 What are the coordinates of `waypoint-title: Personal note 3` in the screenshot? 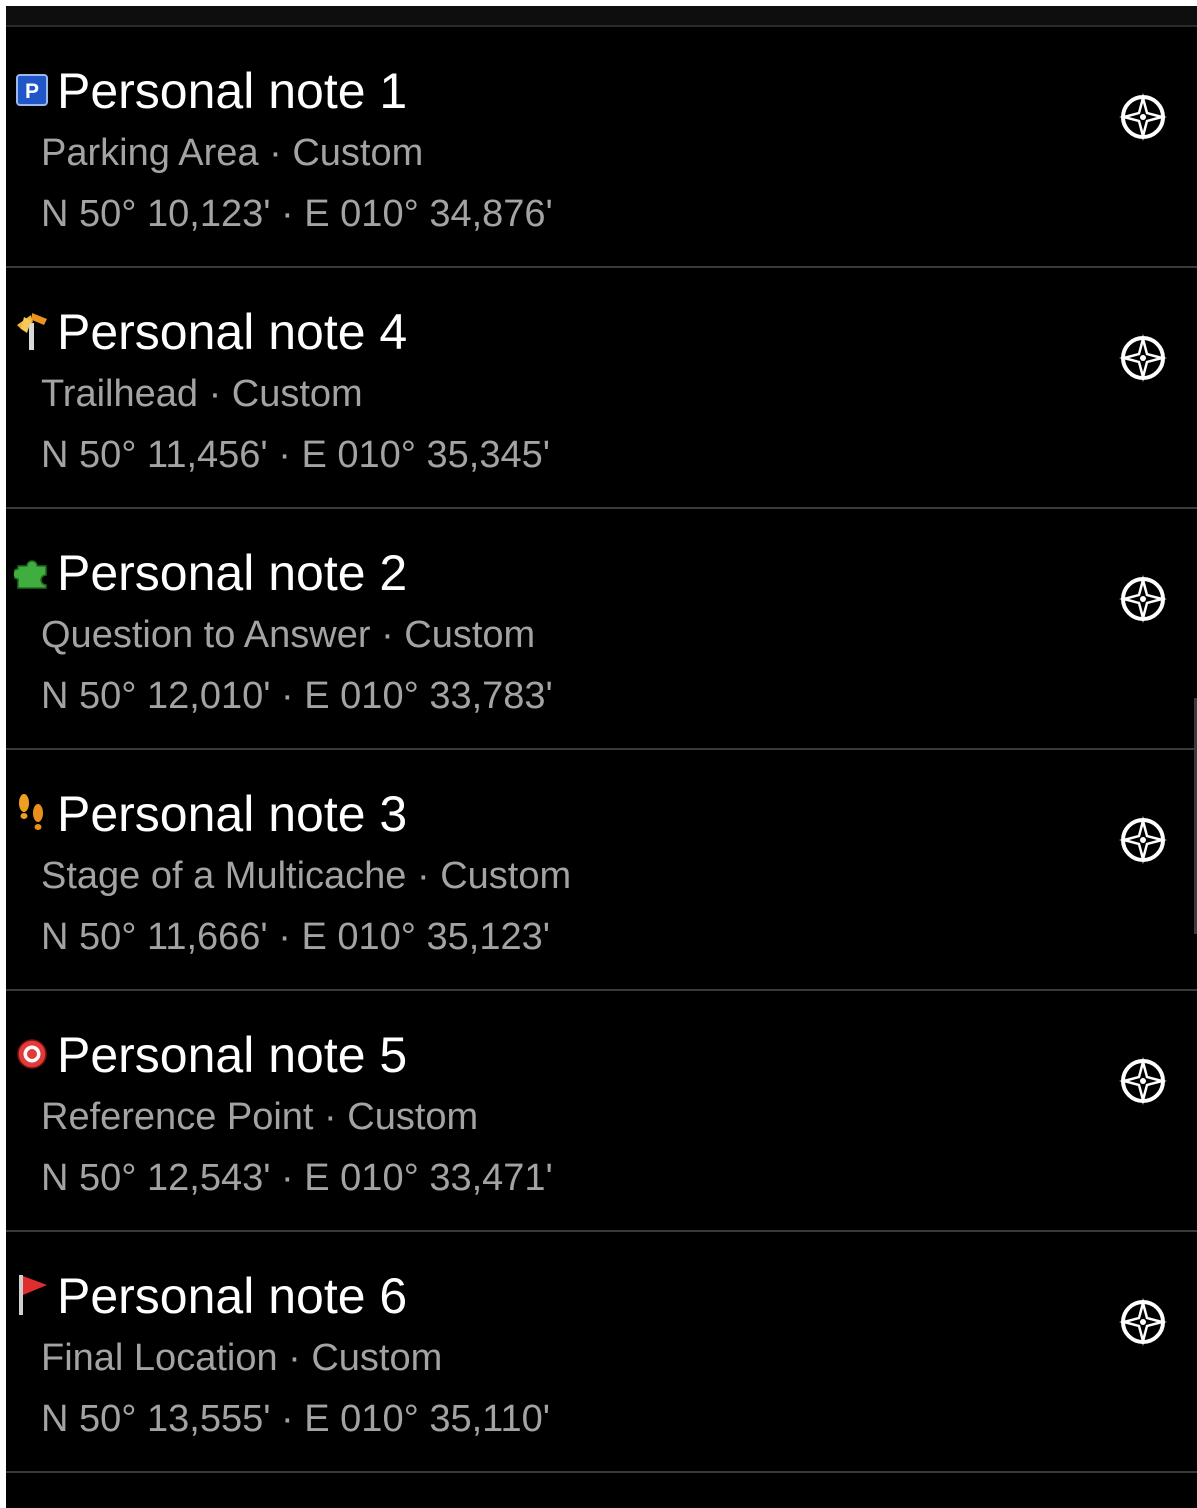 It's located at (232, 814).